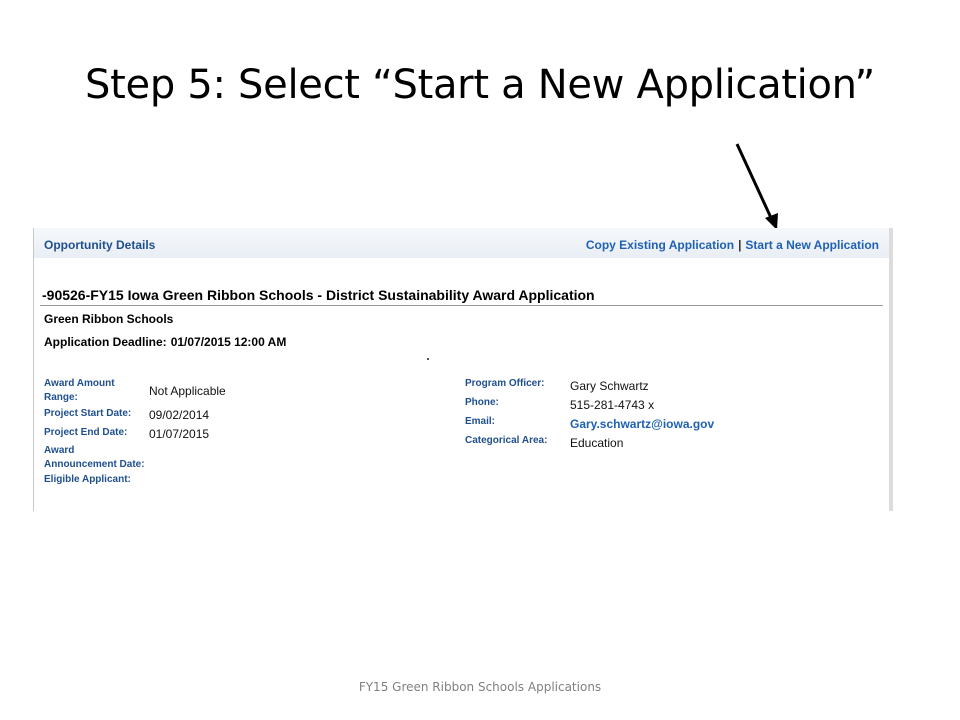 The image size is (960, 720). Describe the element at coordinates (756, 186) in the screenshot. I see `arrow-pointer-icon` at that location.